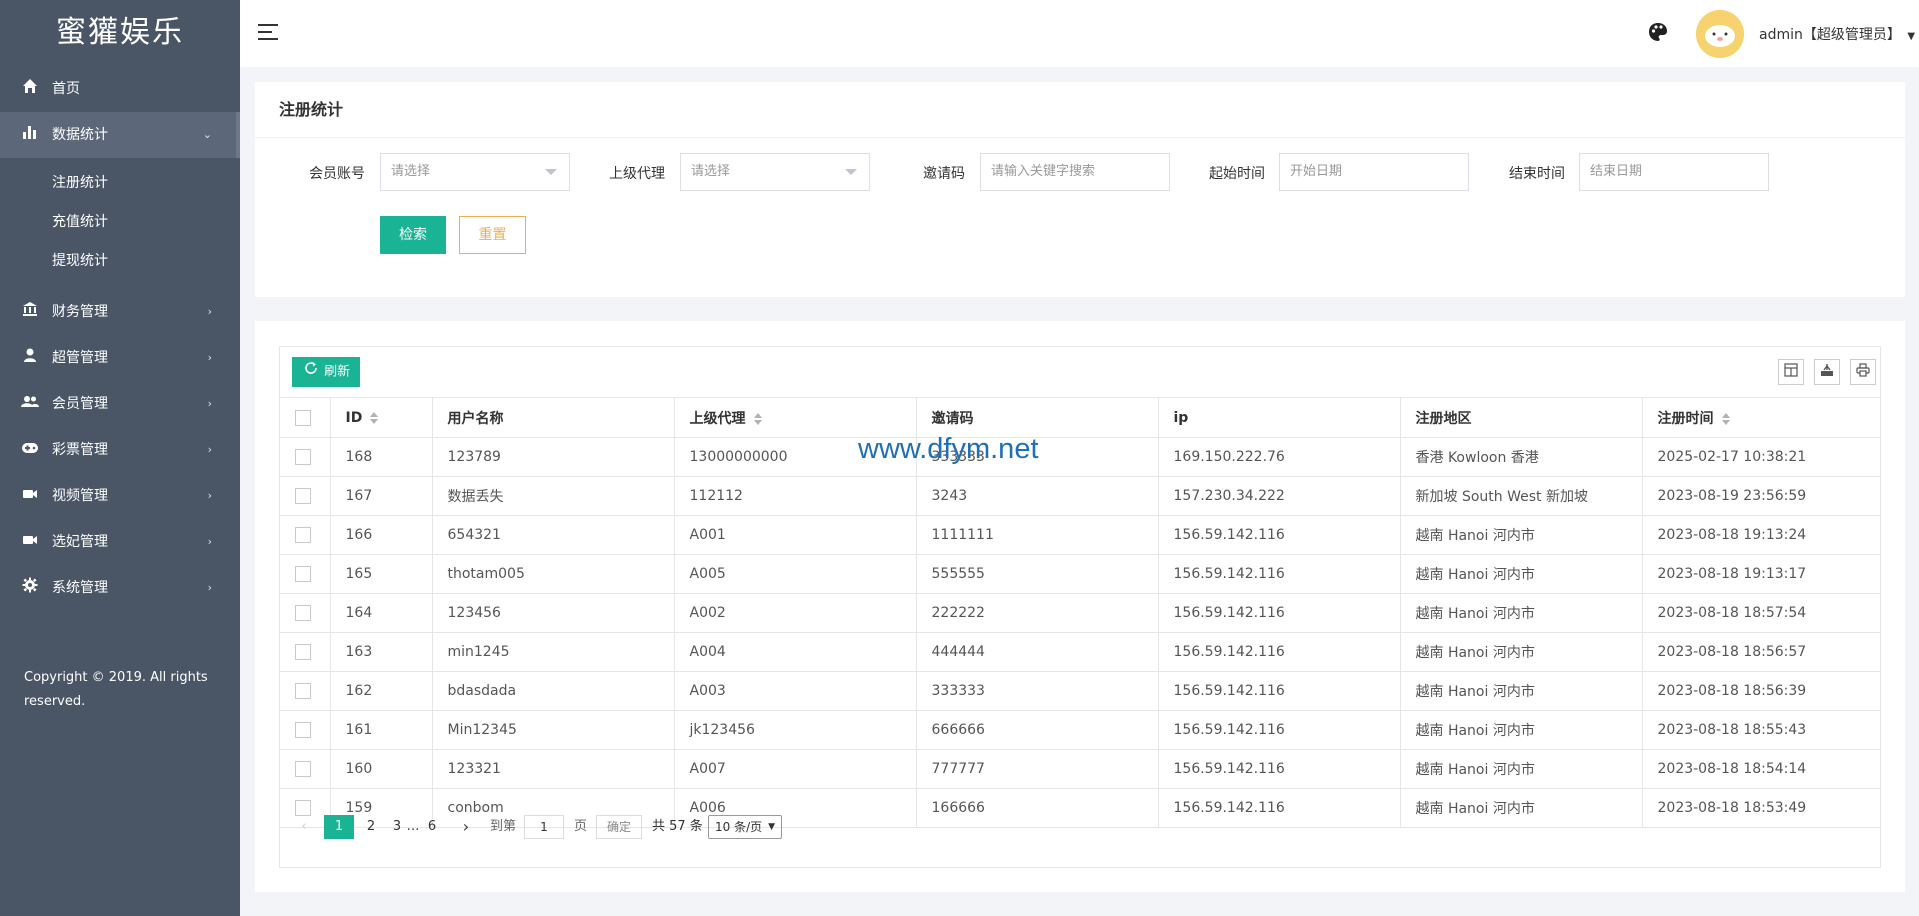  Describe the element at coordinates (1237, 174) in the screenshot. I see `start-date-label: 起始时间` at that location.